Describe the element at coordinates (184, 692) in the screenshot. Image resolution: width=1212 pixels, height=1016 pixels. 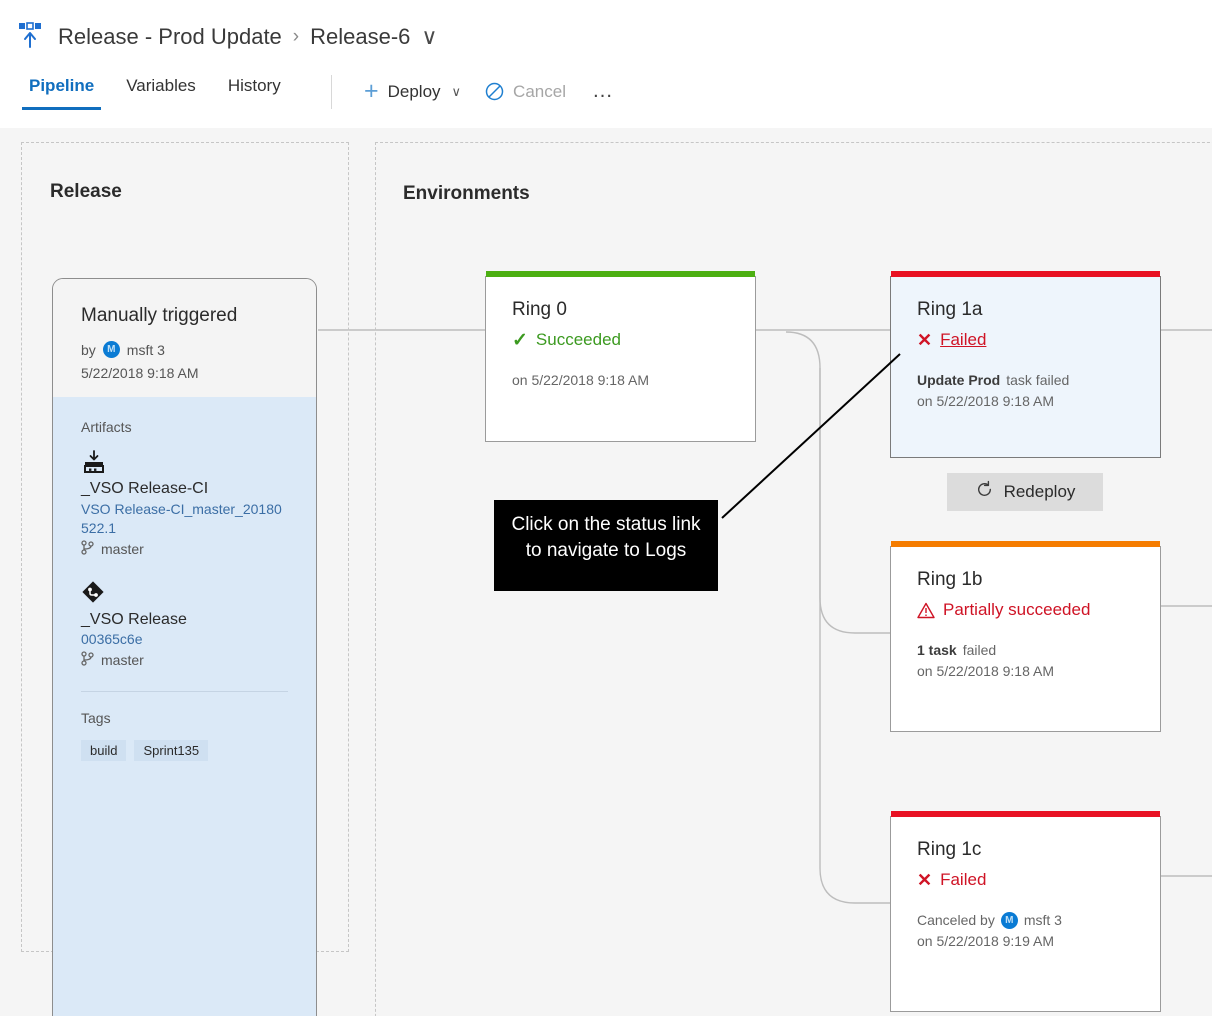
I see `divider` at that location.